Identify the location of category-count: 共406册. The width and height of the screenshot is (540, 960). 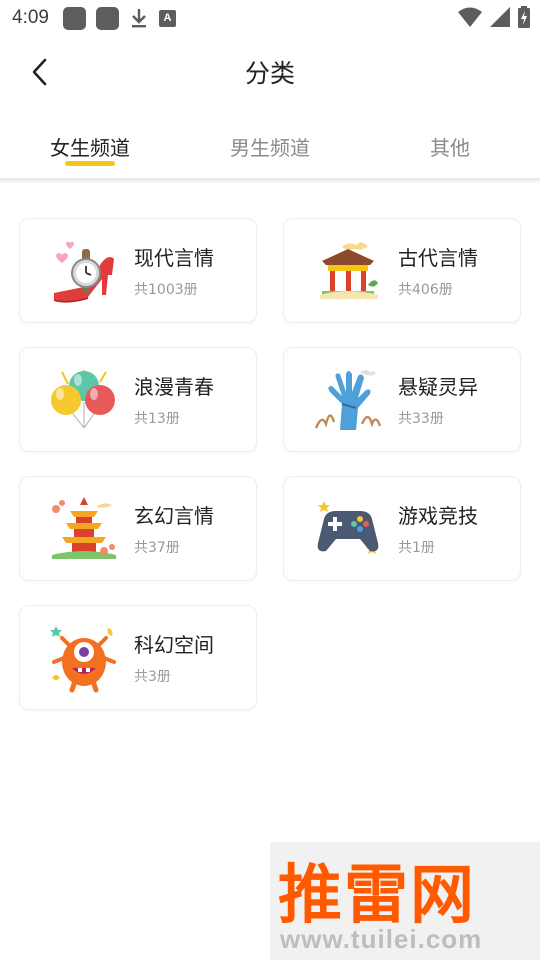
(425, 290).